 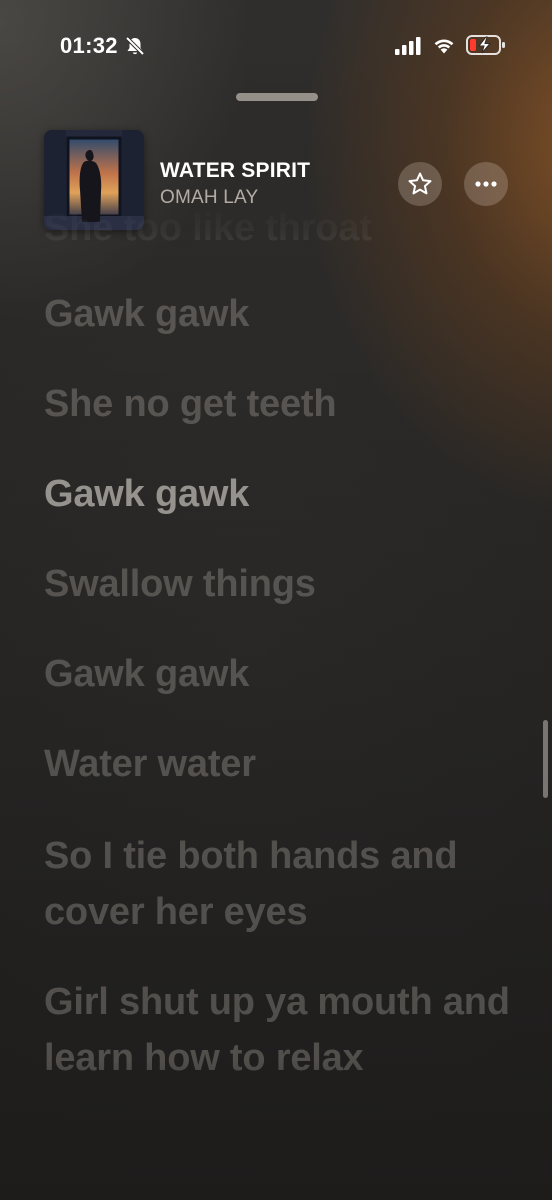 What do you see at coordinates (444, 46) in the screenshot?
I see `wifi-icon` at bounding box center [444, 46].